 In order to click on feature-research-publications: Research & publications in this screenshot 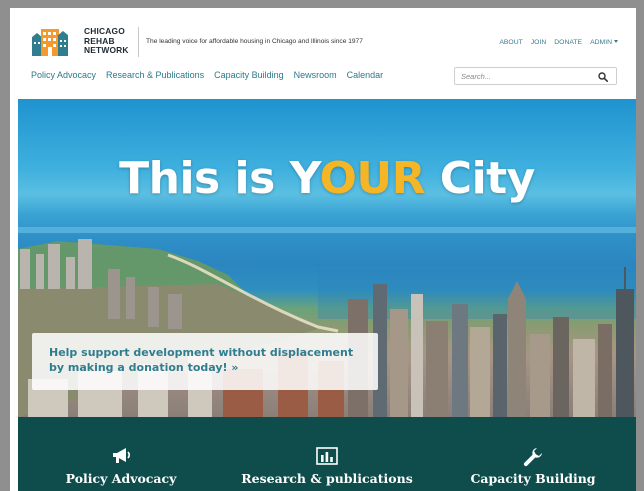, I will do `click(327, 454)`.